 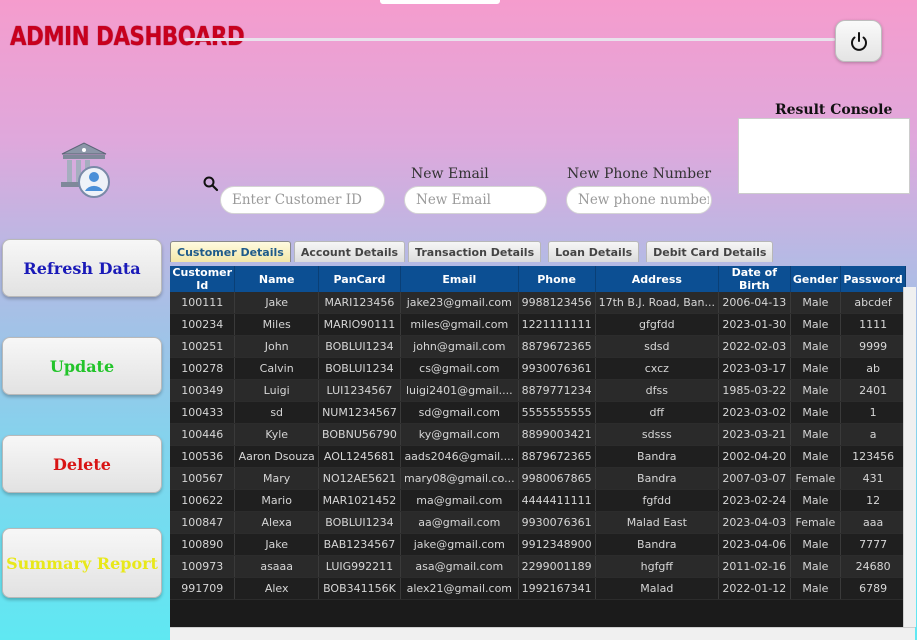 I want to click on table-cell: 100973, so click(x=203, y=566).